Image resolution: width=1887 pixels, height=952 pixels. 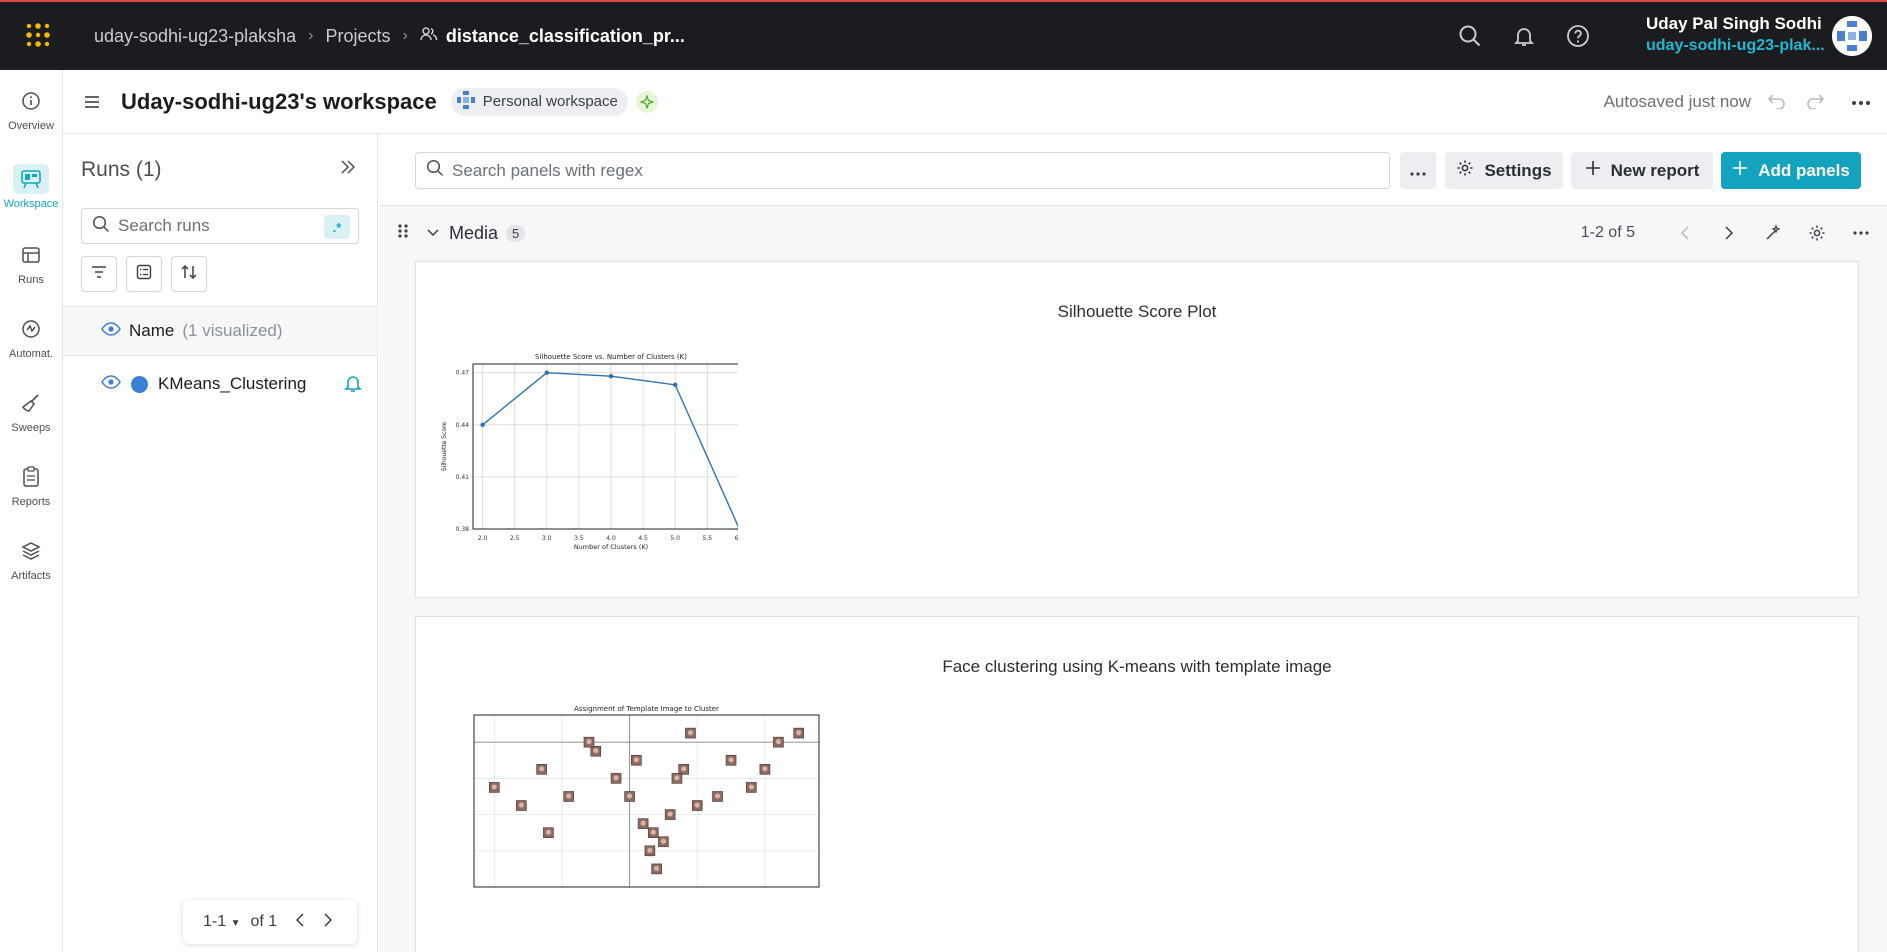 I want to click on plus-icon, so click(x=1593, y=170).